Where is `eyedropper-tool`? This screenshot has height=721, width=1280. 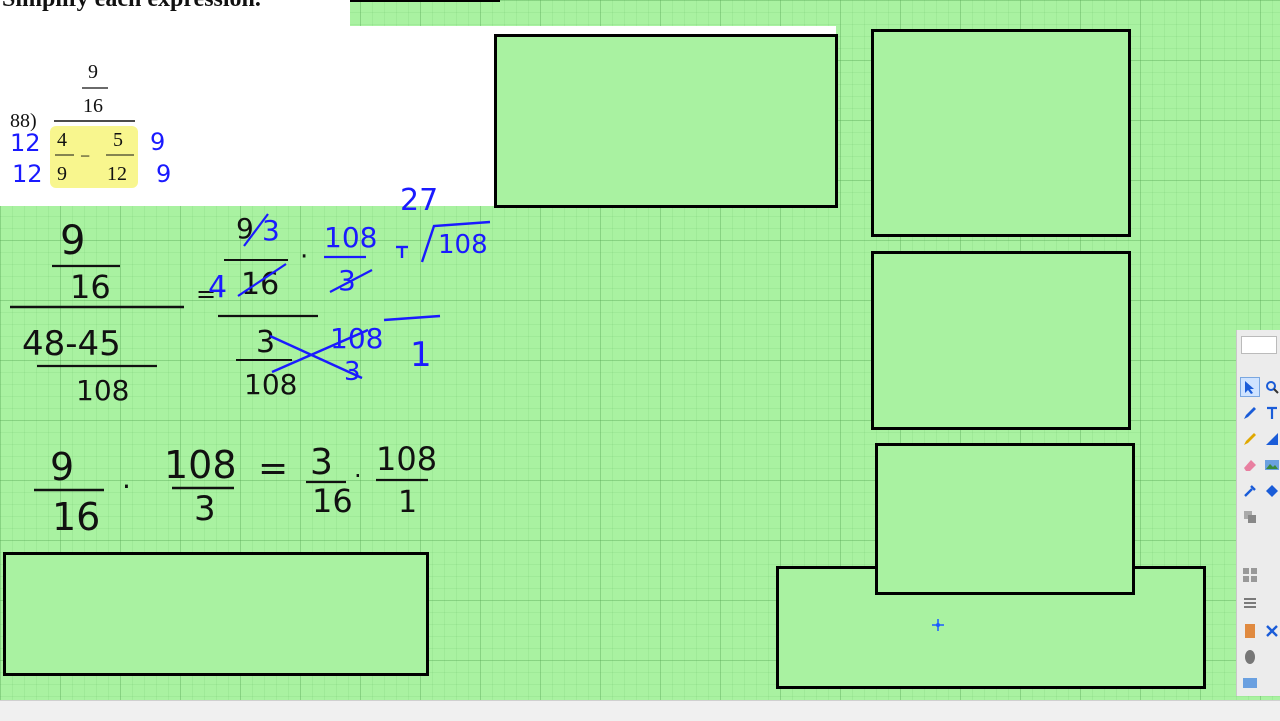
eyedropper-tool is located at coordinates (1250, 491).